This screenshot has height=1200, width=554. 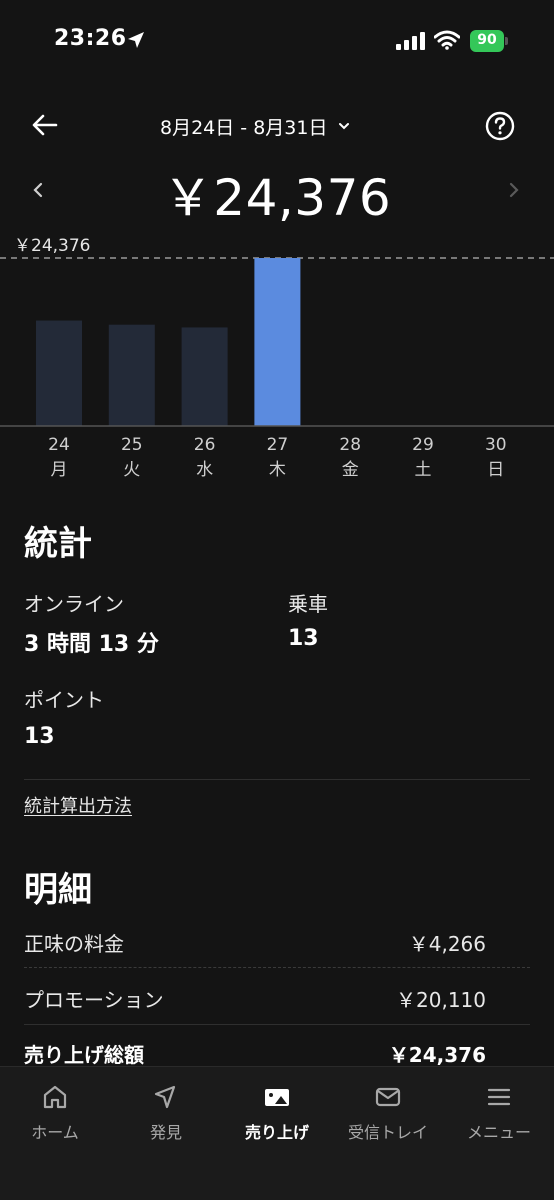 I want to click on nav-inbox: 受信トレイ, so click(x=388, y=1118).